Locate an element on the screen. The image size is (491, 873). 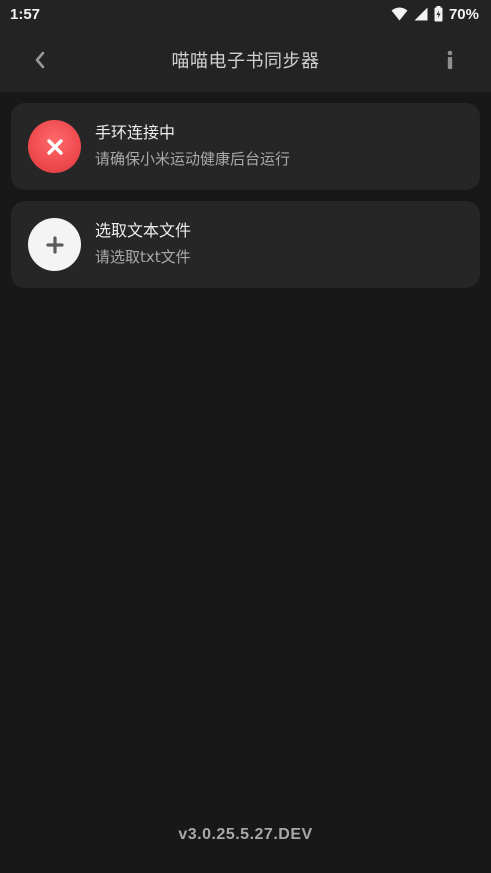
close-icon is located at coordinates (54, 146).